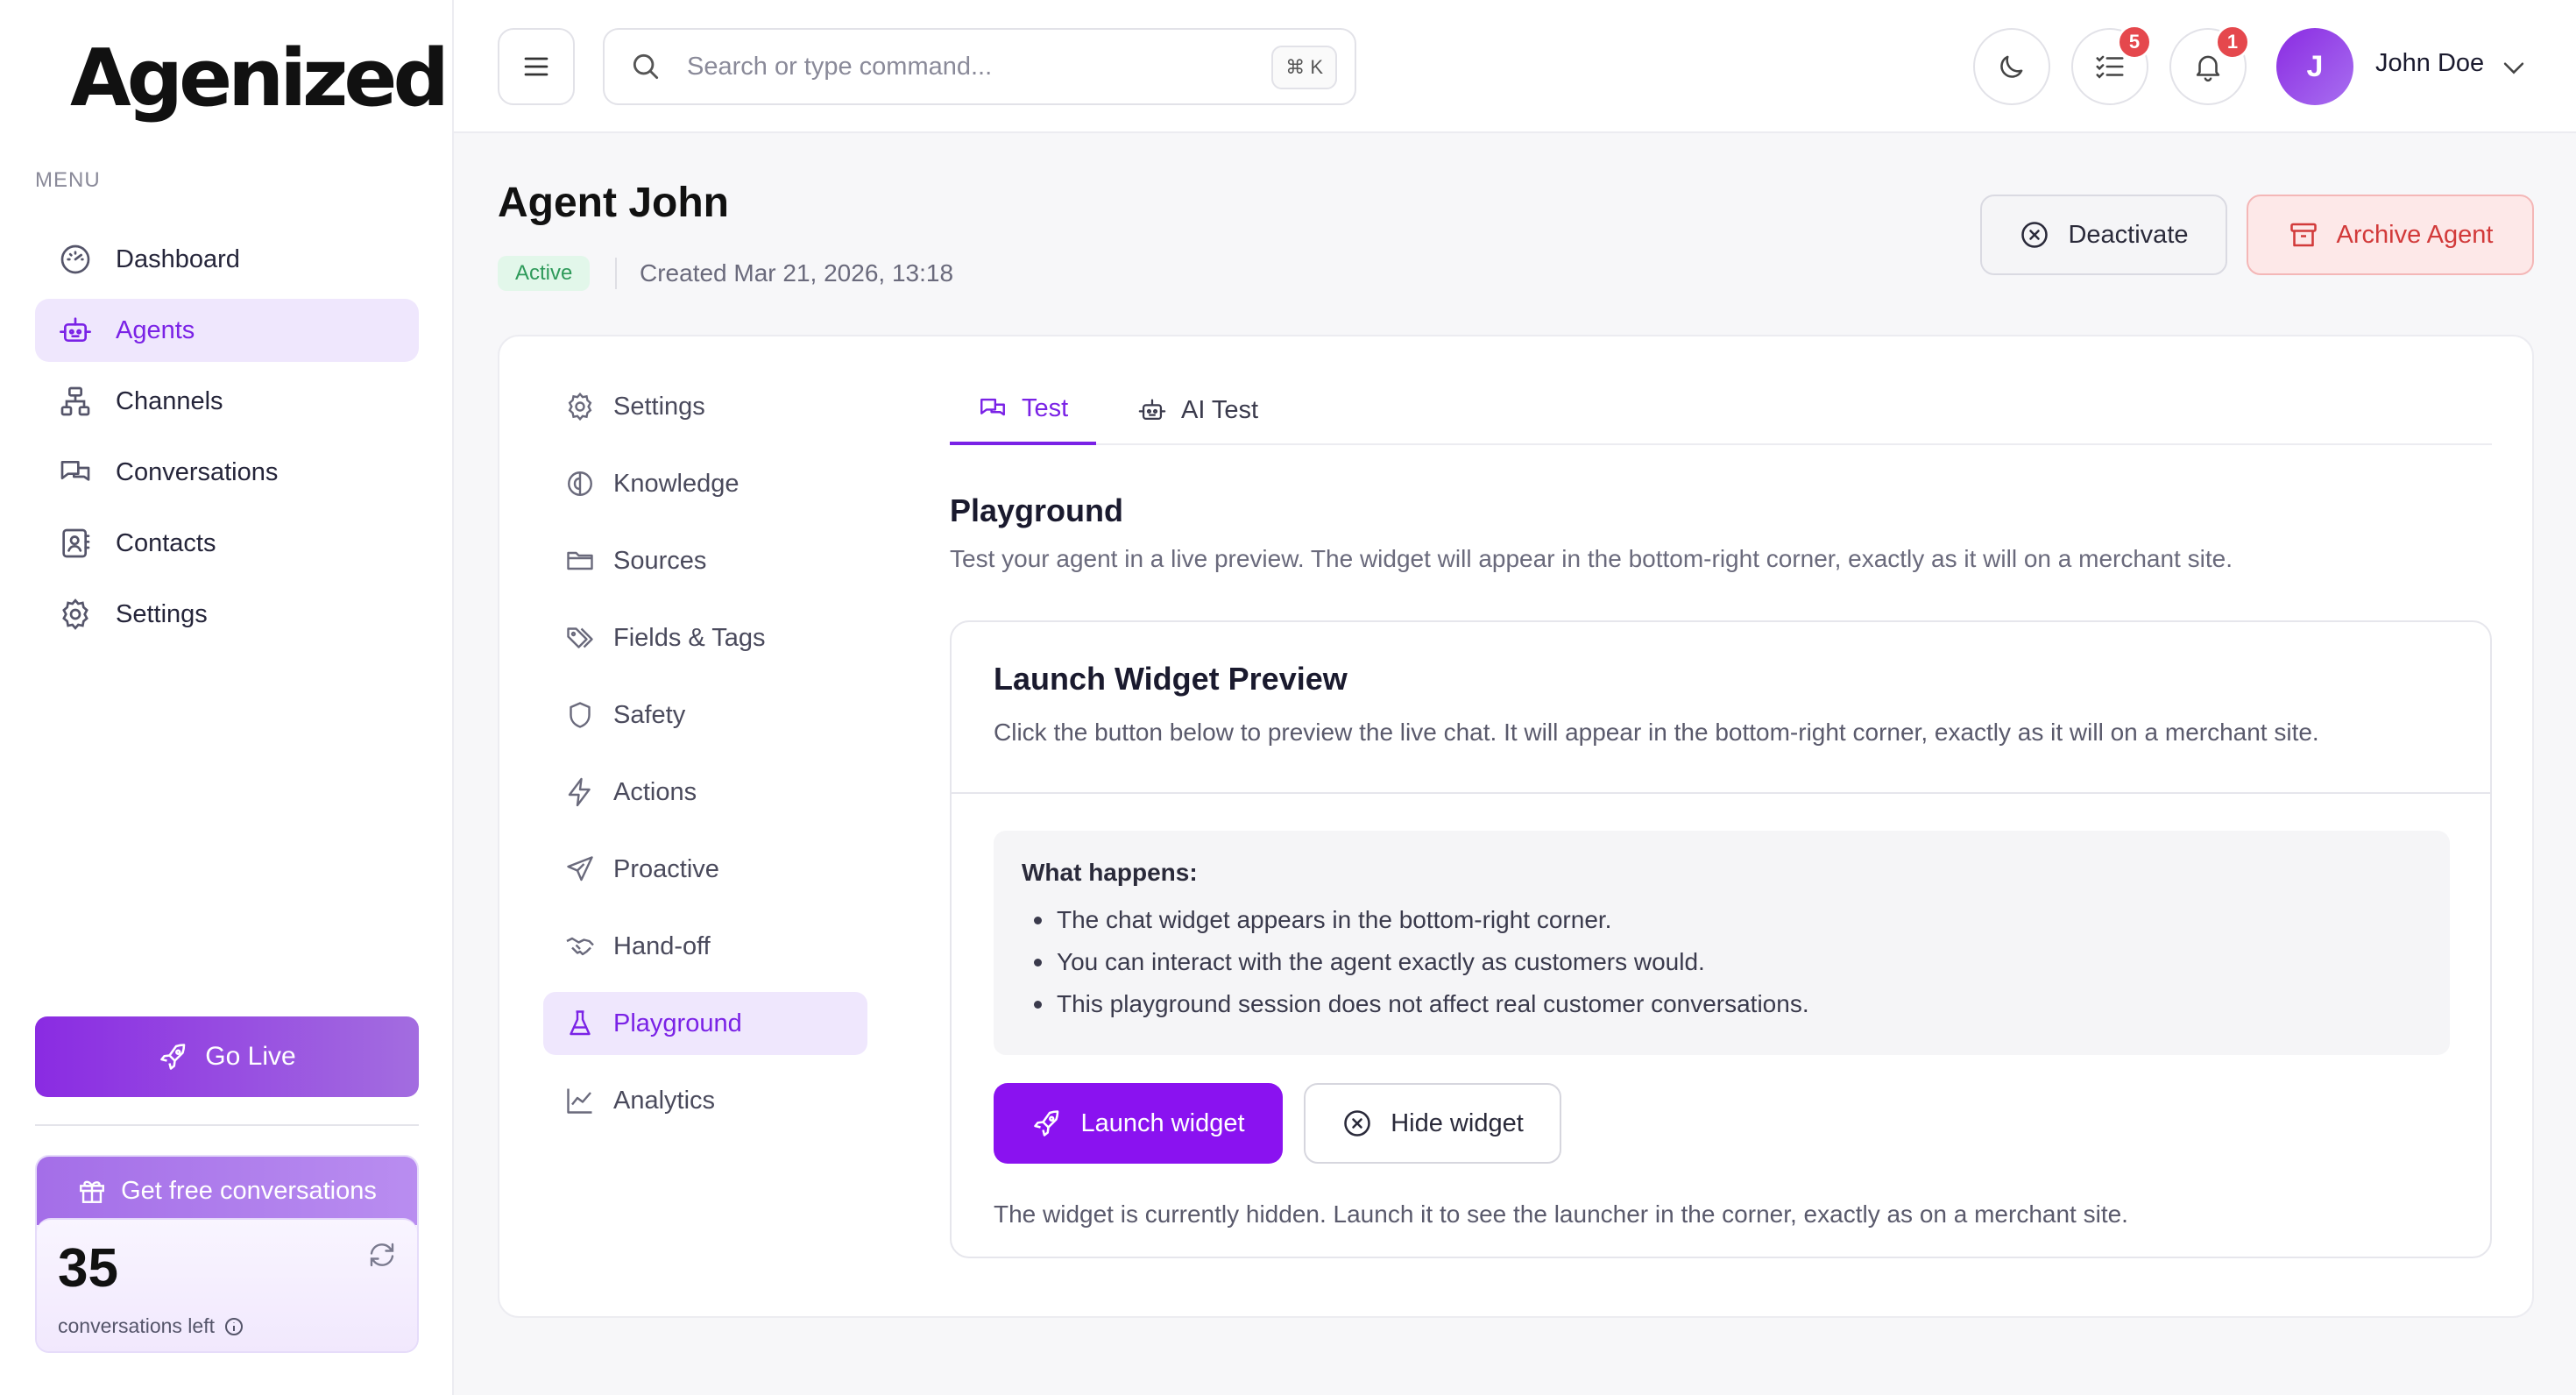 The height and width of the screenshot is (1395, 2576). What do you see at coordinates (75, 330) in the screenshot?
I see `robot-icon` at bounding box center [75, 330].